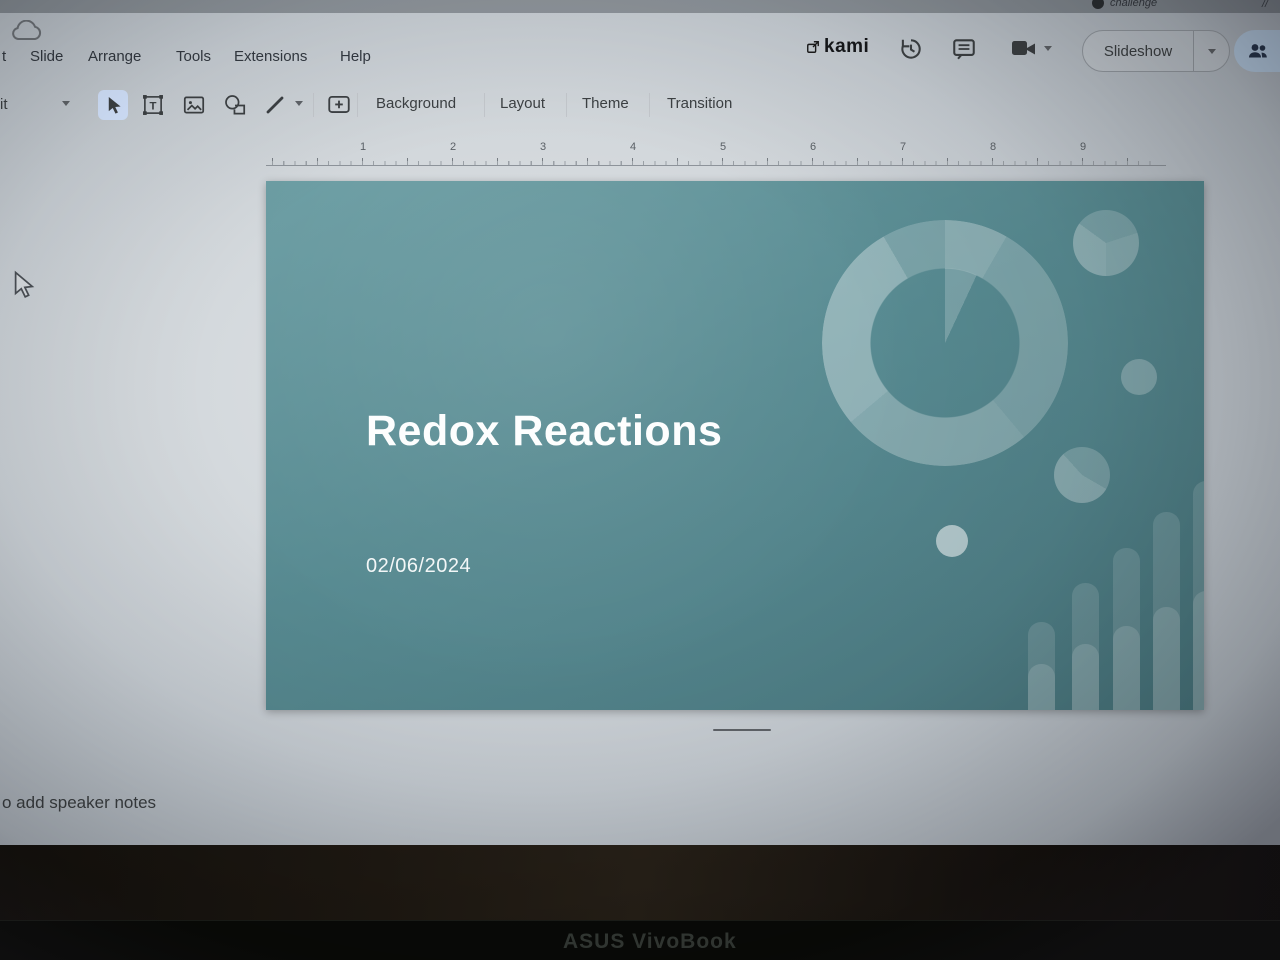 This screenshot has height=960, width=1280. I want to click on zoom-dropdown-caret, so click(66, 103).